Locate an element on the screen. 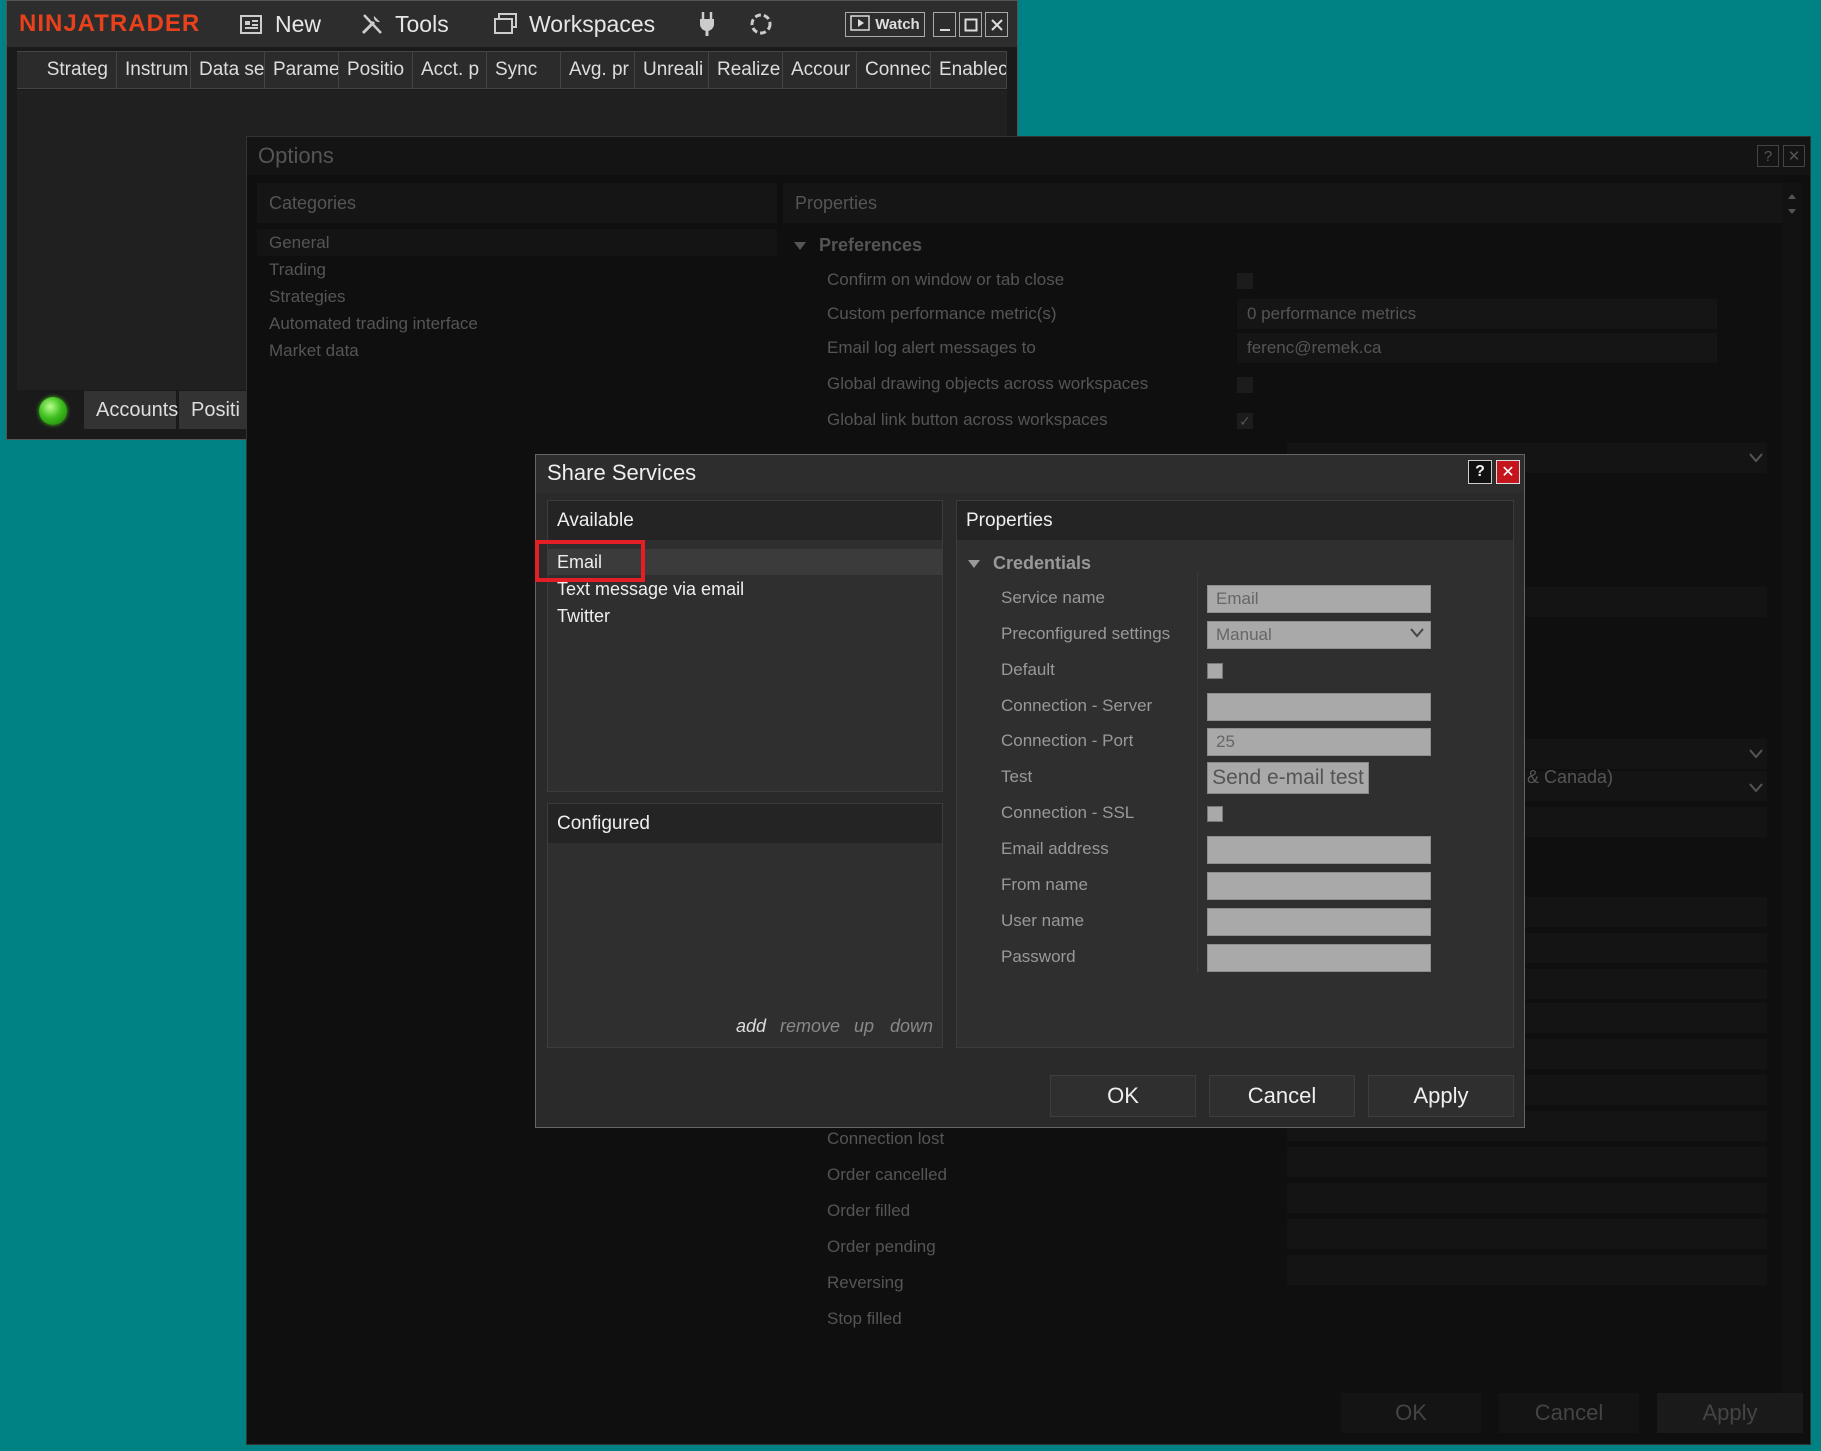 This screenshot has height=1451, width=1821. control-center-titlebar: NINJATRADER New Tools Workspaces Watch is located at coordinates (512, 24).